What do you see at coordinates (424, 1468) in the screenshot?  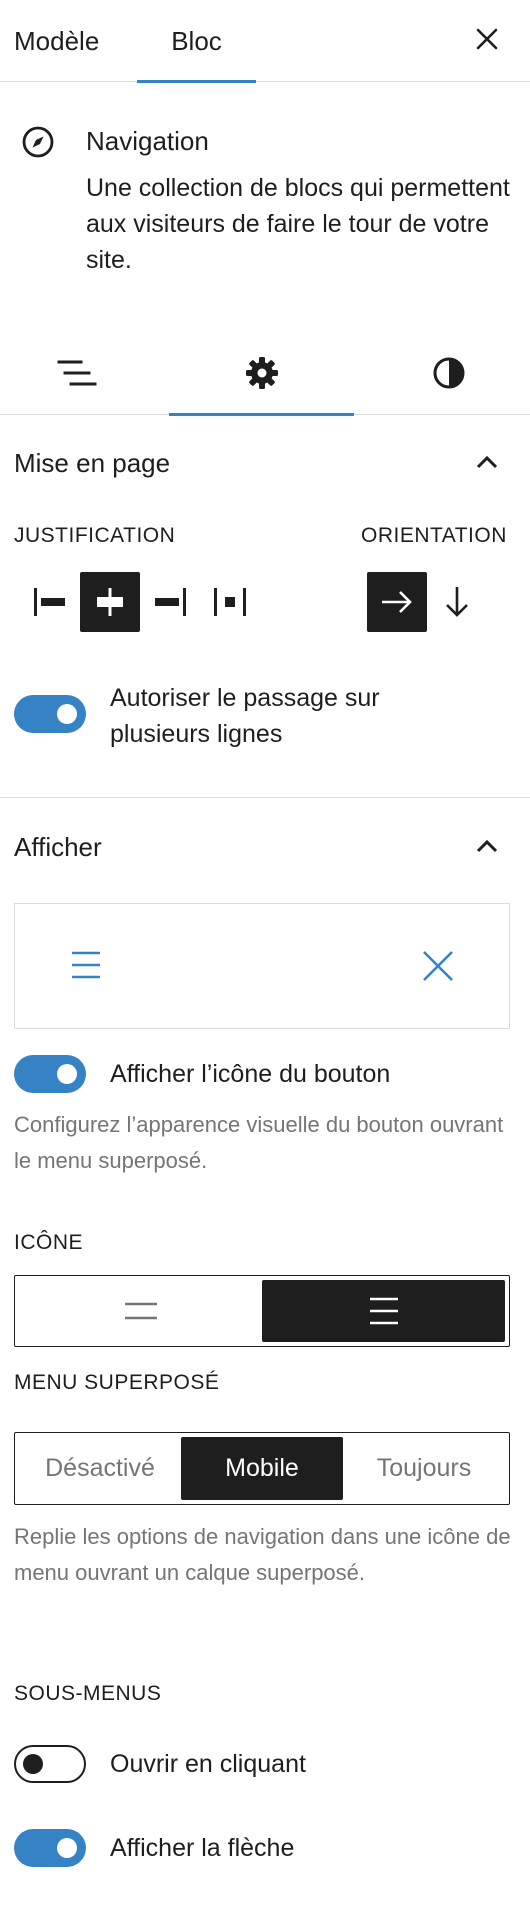 I see `overlay-option-always: Toujours` at bounding box center [424, 1468].